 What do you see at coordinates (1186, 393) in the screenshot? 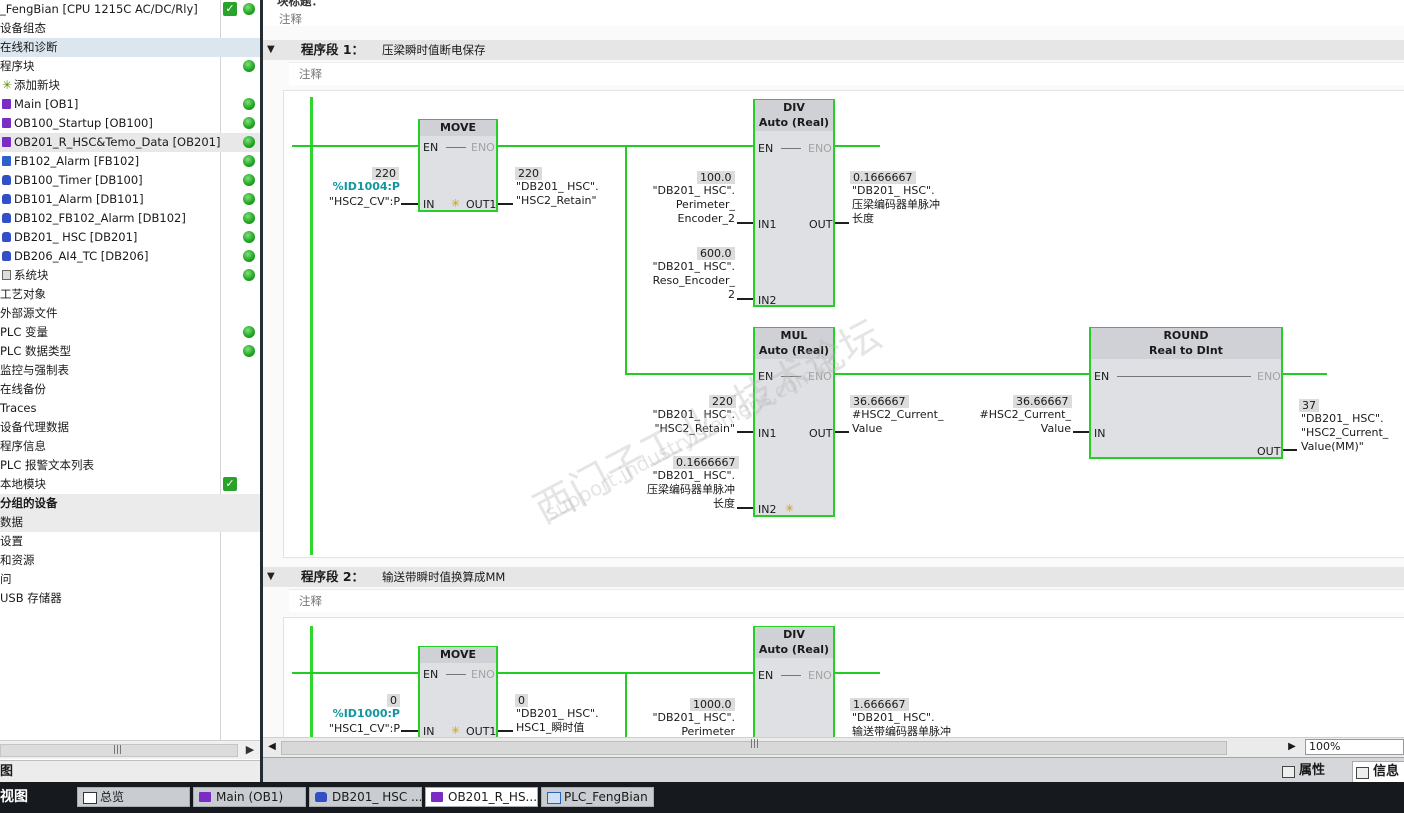
I see `round-instruction-box: ROUND Real to DInt EN ENO IN OUT` at bounding box center [1186, 393].